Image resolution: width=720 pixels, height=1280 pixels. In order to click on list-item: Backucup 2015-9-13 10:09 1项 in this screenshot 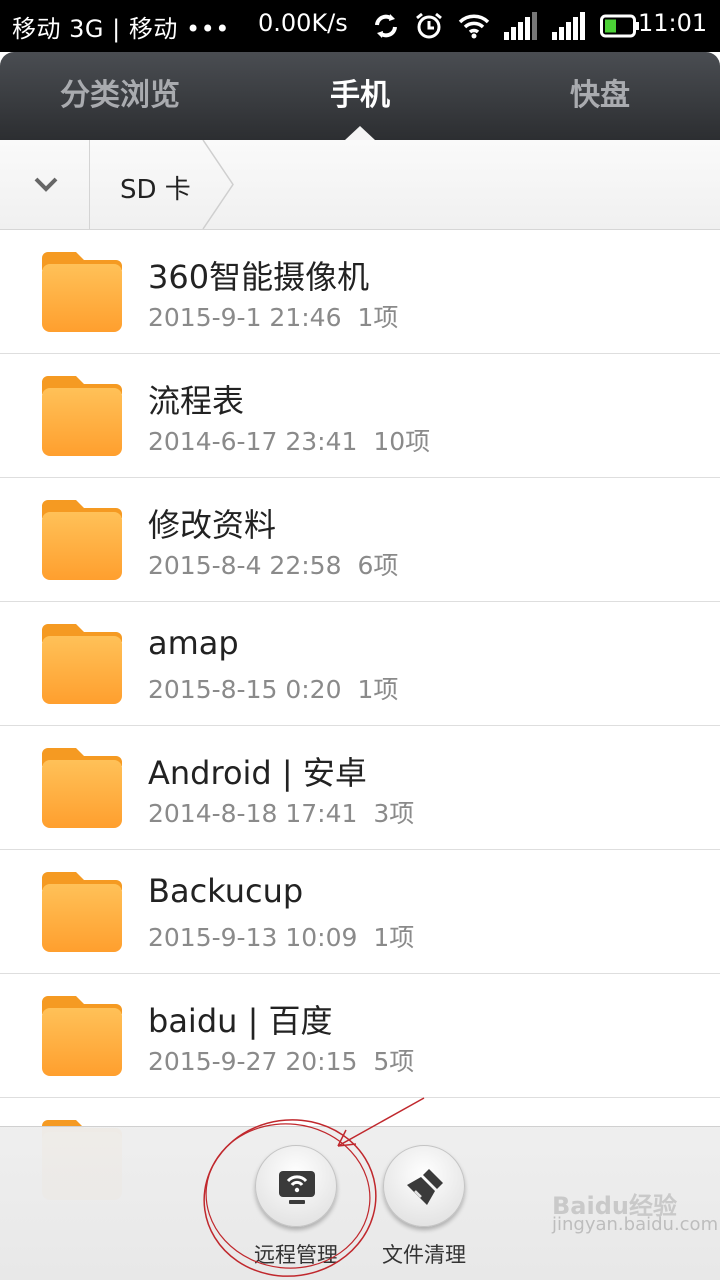, I will do `click(360, 912)`.